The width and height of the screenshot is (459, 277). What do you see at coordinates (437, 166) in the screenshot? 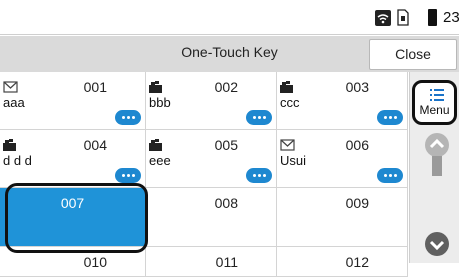
I see `scrollbar-thumb` at bounding box center [437, 166].